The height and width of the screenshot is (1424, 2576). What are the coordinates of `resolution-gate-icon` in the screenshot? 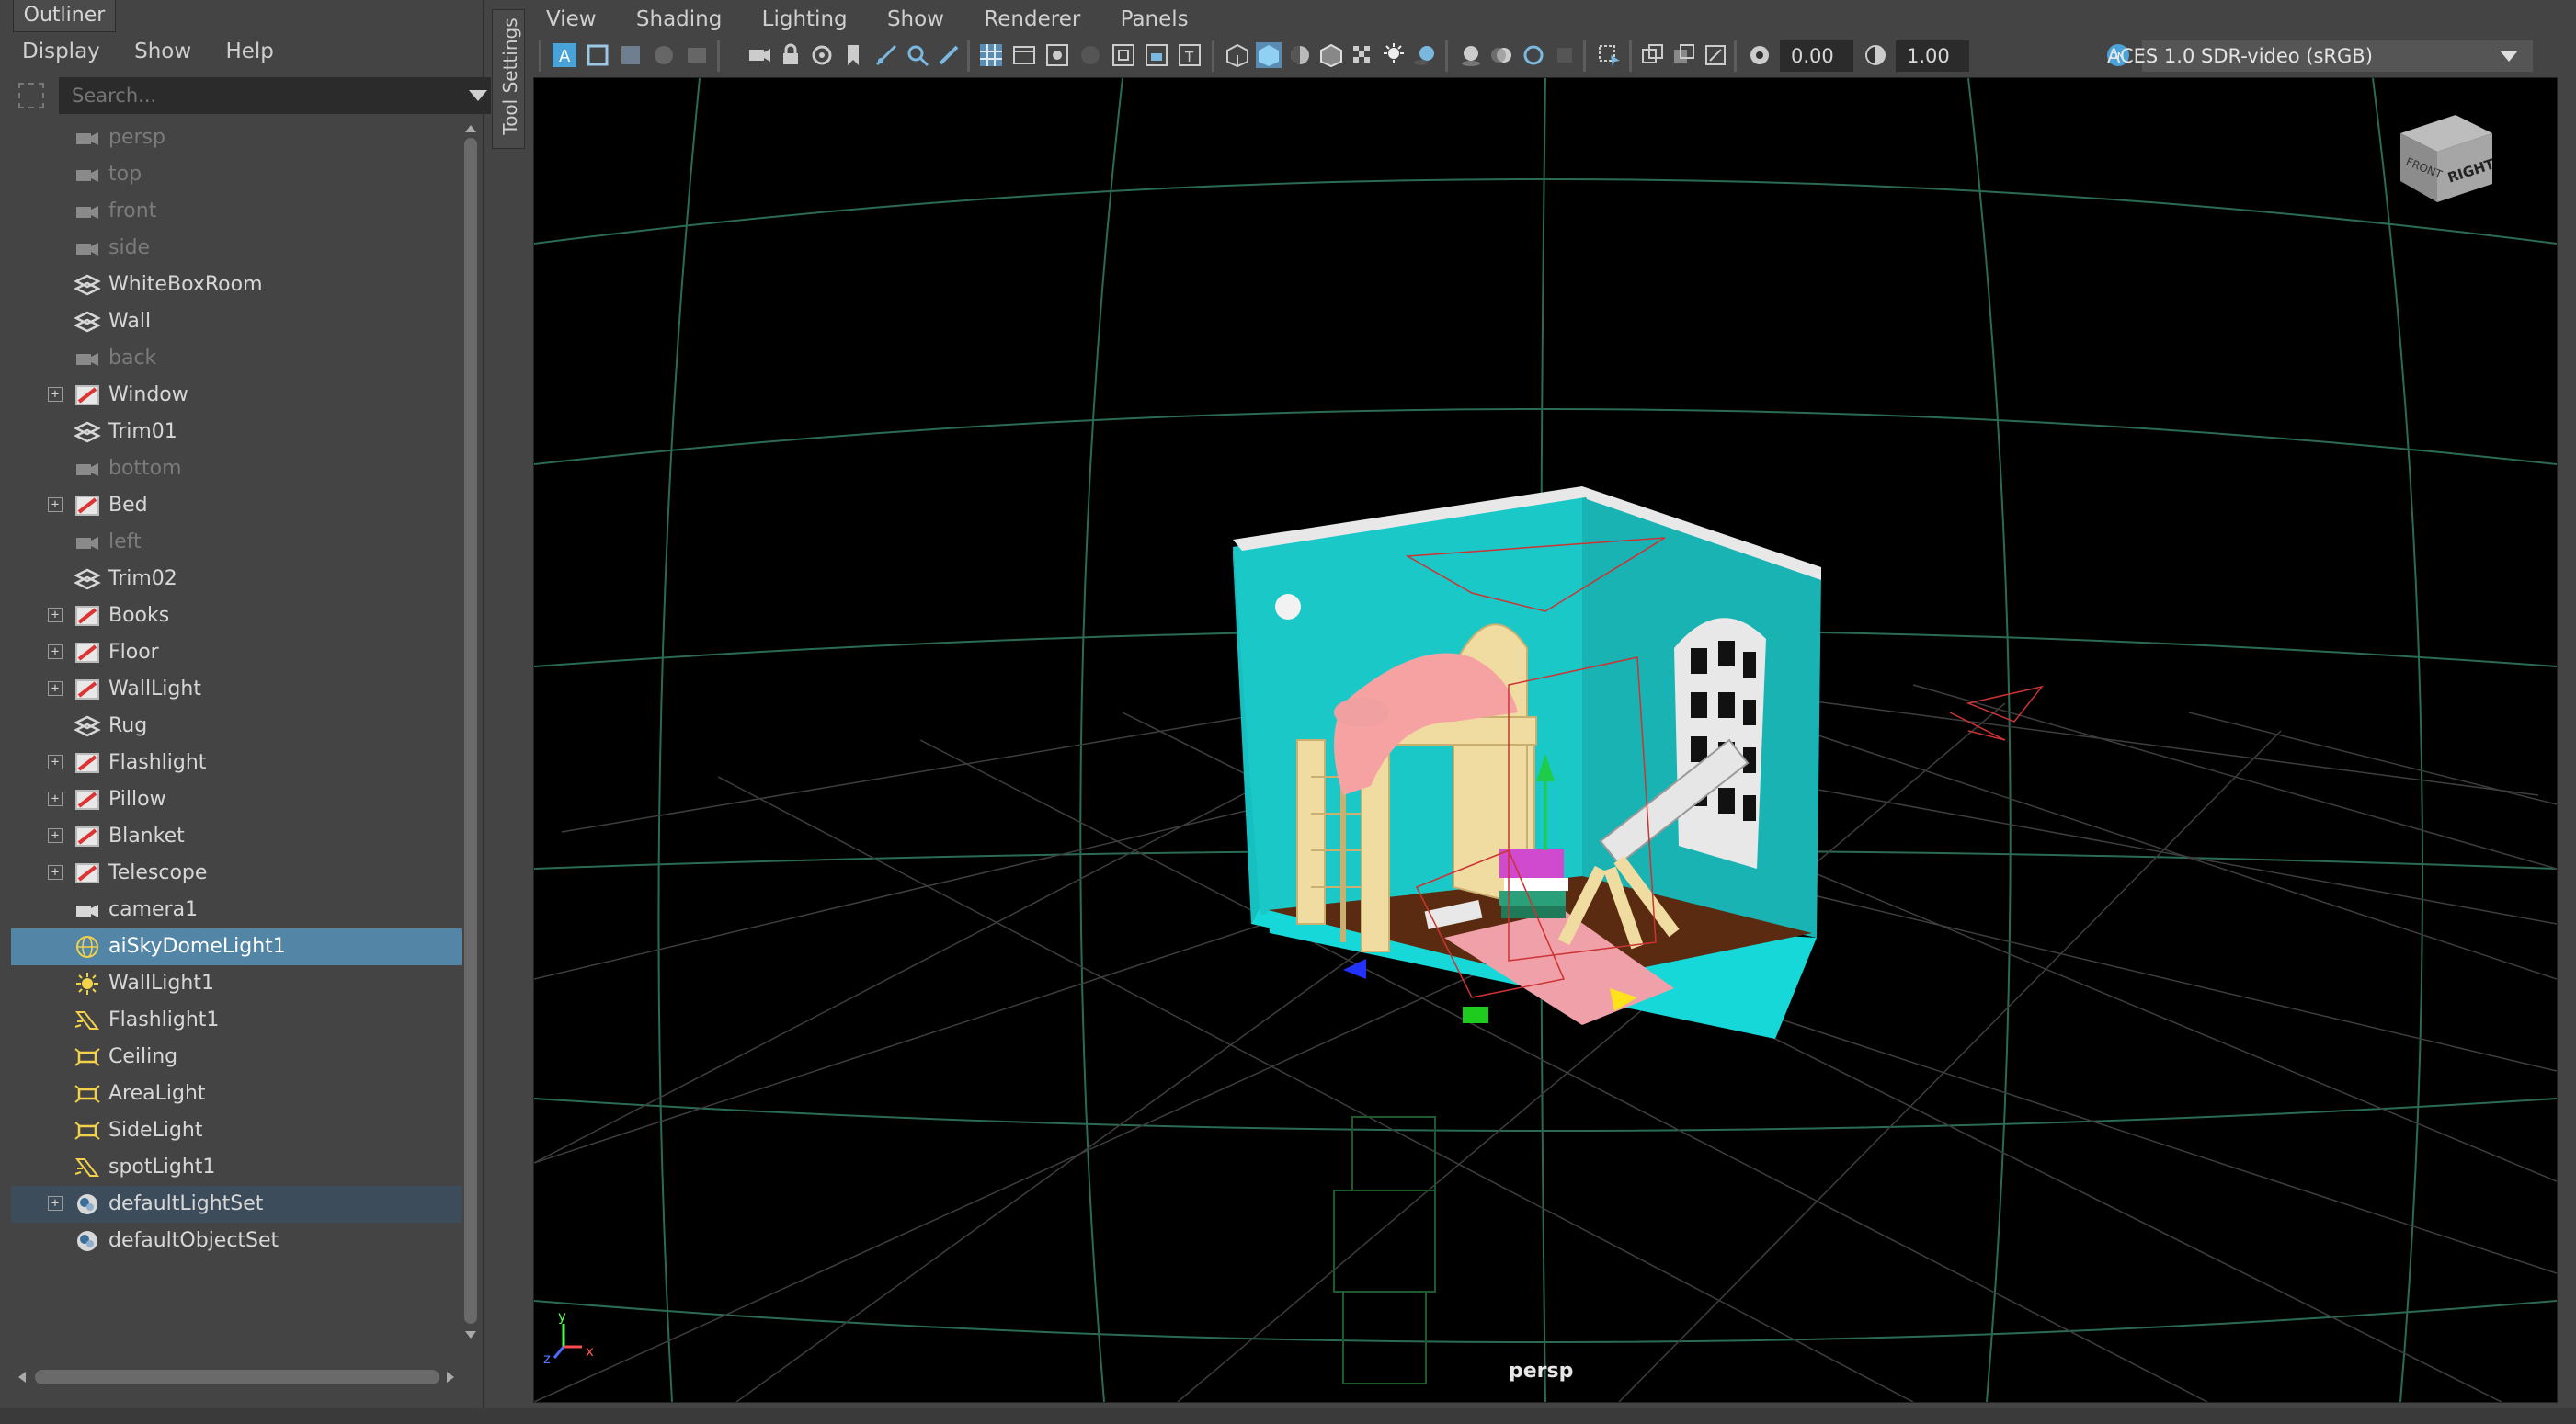 It's located at (1057, 55).